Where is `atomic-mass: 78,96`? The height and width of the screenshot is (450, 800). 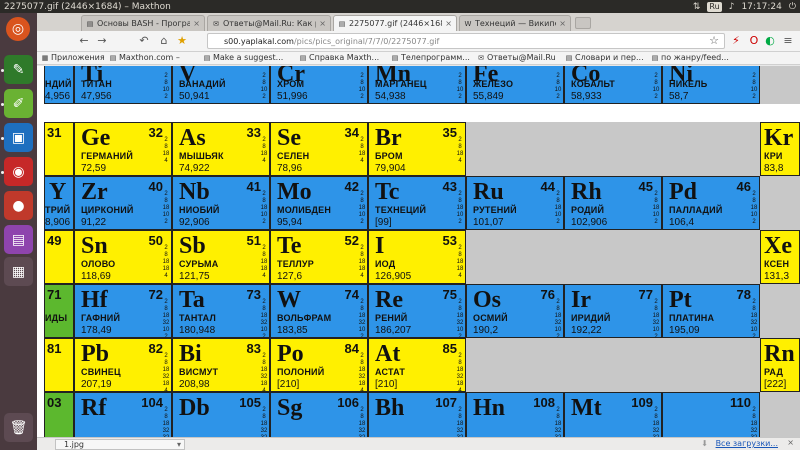 atomic-mass: 78,96 is located at coordinates (290, 168).